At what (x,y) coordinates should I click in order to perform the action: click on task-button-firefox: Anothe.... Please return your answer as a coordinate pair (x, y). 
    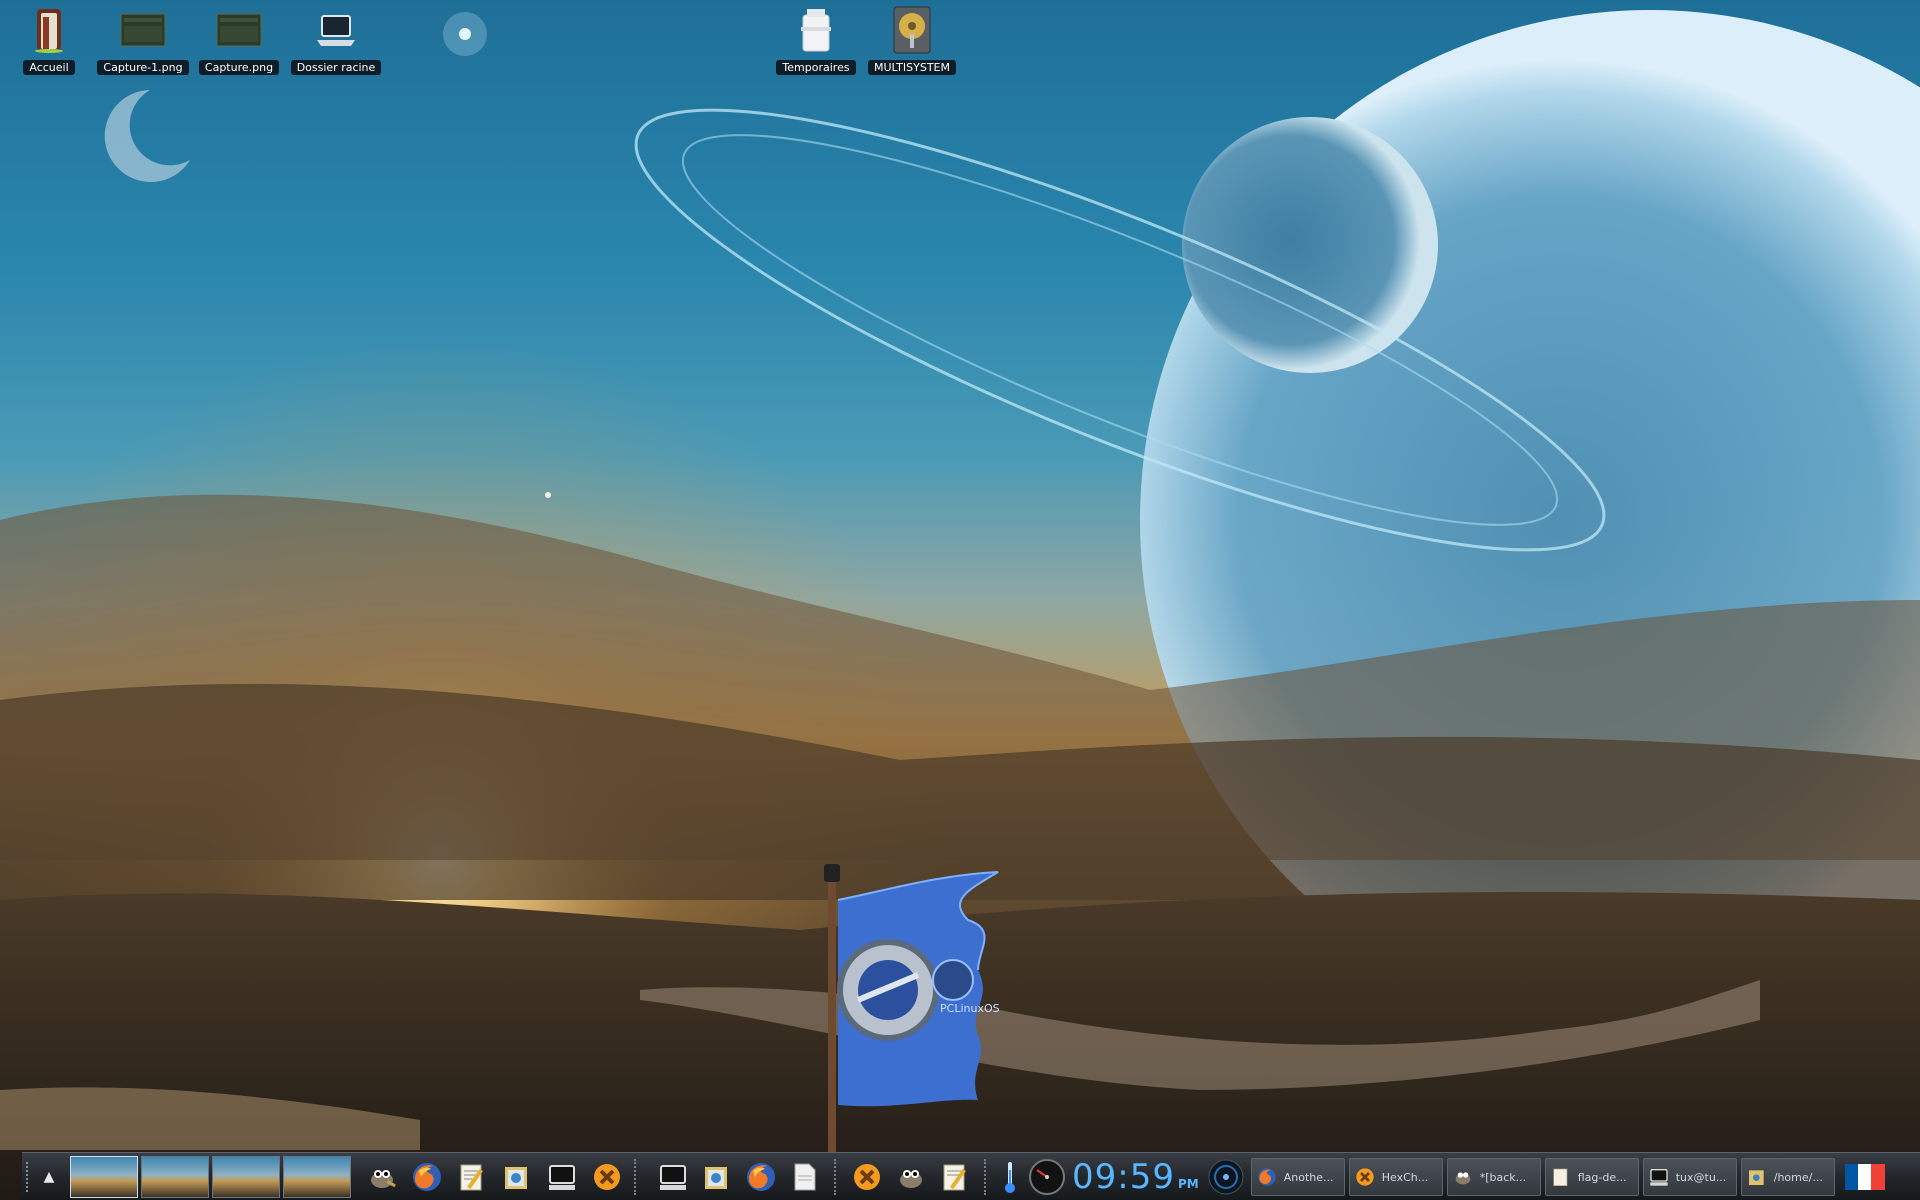
    Looking at the image, I should click on (1297, 1177).